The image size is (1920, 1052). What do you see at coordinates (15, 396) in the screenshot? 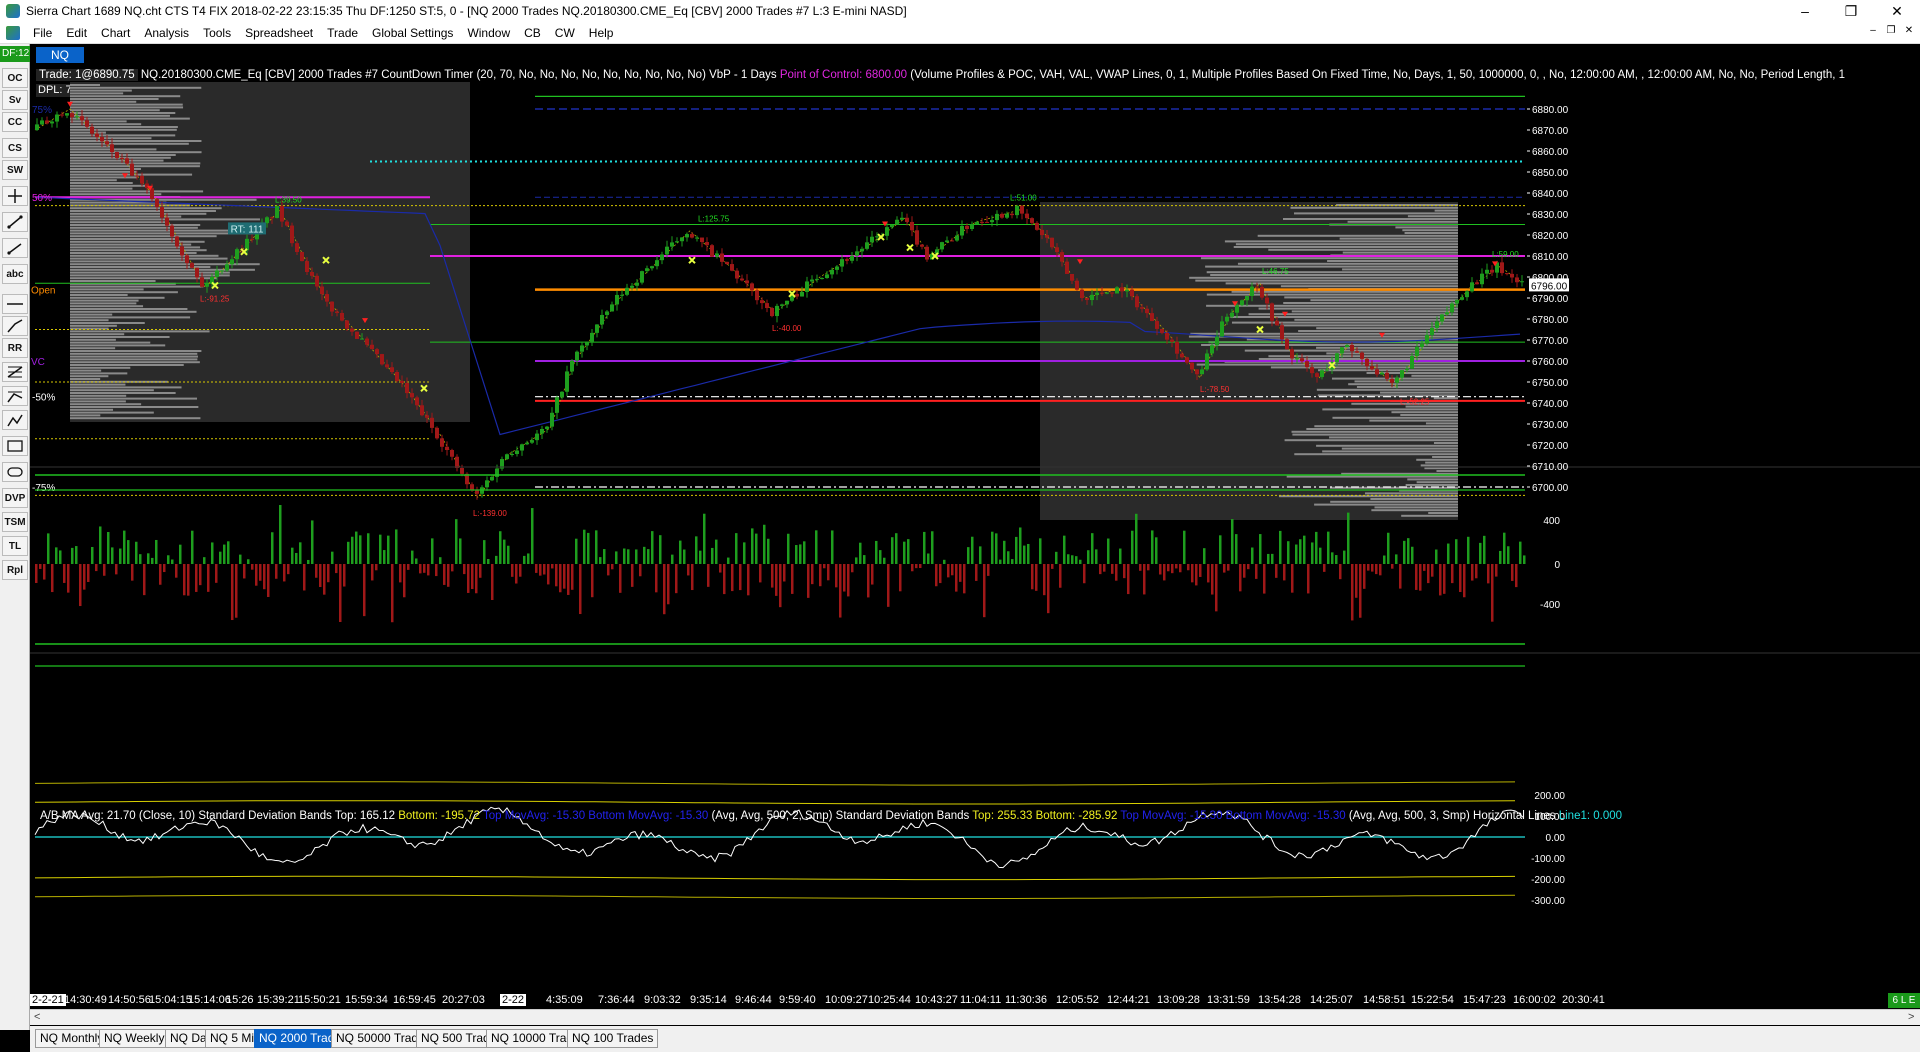
I see `extension-tool-icon` at bounding box center [15, 396].